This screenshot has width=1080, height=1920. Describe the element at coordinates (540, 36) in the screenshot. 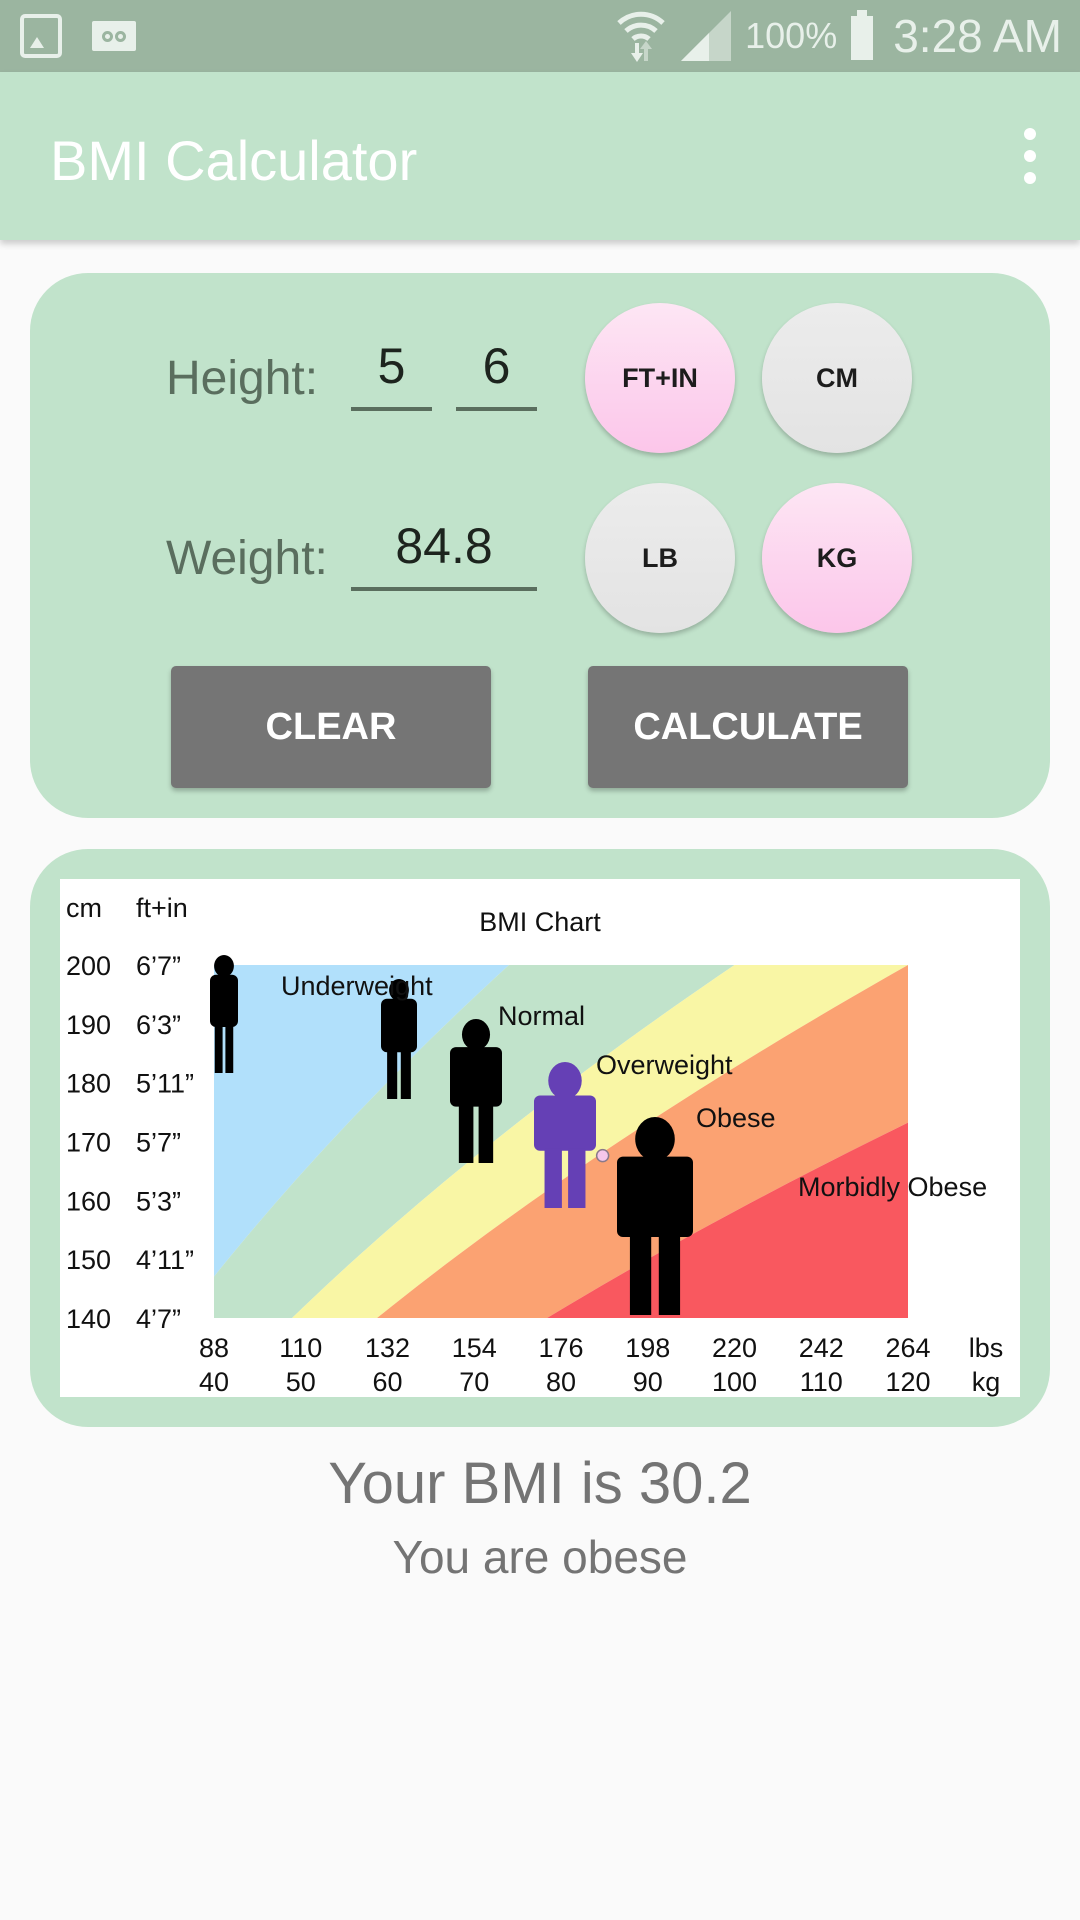

I see `status-bar: 100% 3:28 AM` at that location.